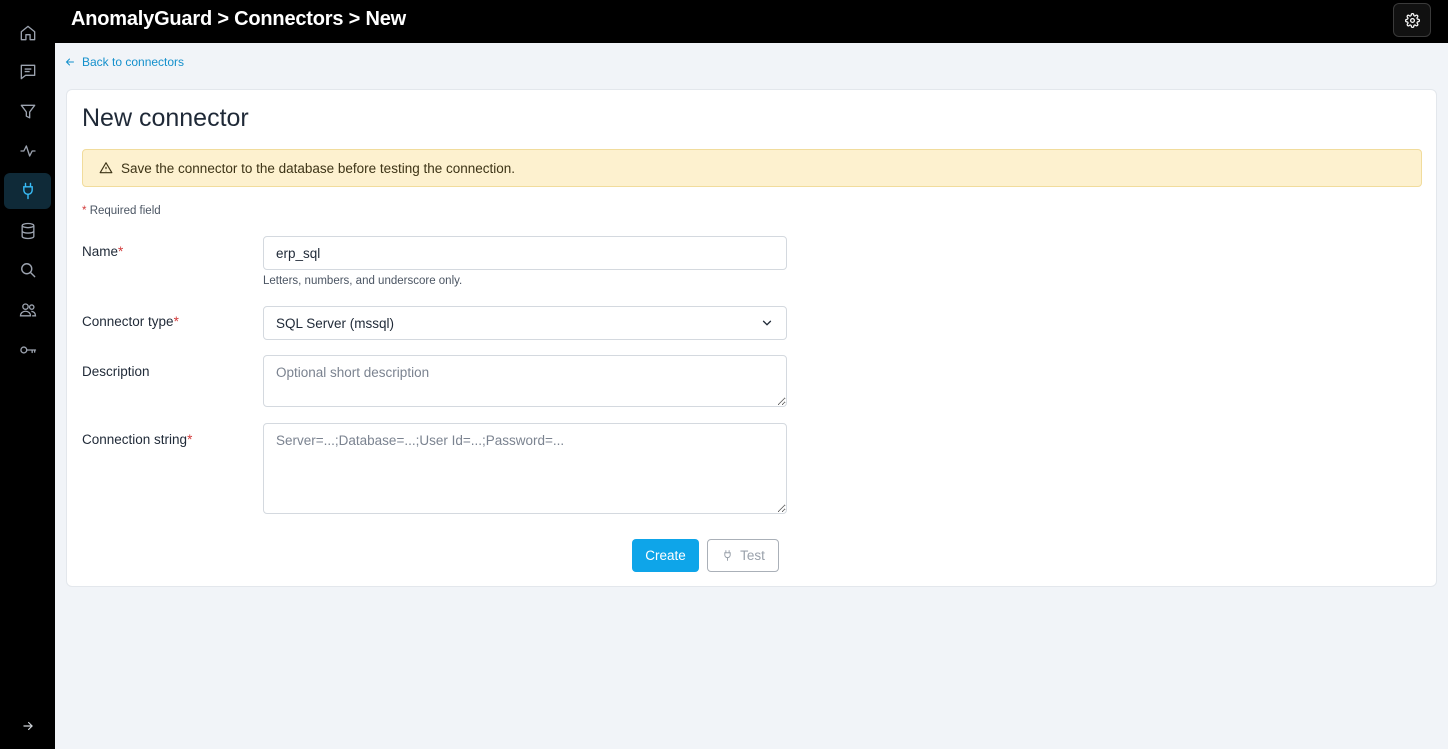 This screenshot has width=1448, height=749. What do you see at coordinates (525, 253) in the screenshot?
I see `name-input` at bounding box center [525, 253].